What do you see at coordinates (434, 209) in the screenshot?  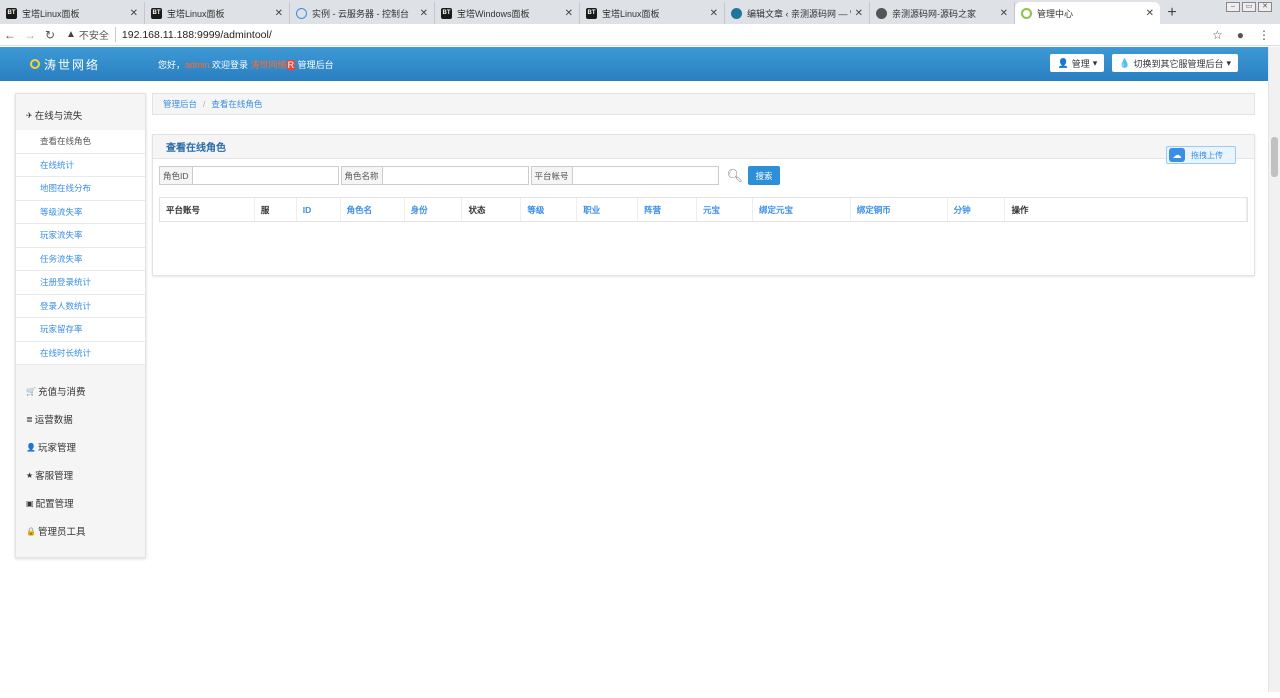 I see `column-header: 身份` at bounding box center [434, 209].